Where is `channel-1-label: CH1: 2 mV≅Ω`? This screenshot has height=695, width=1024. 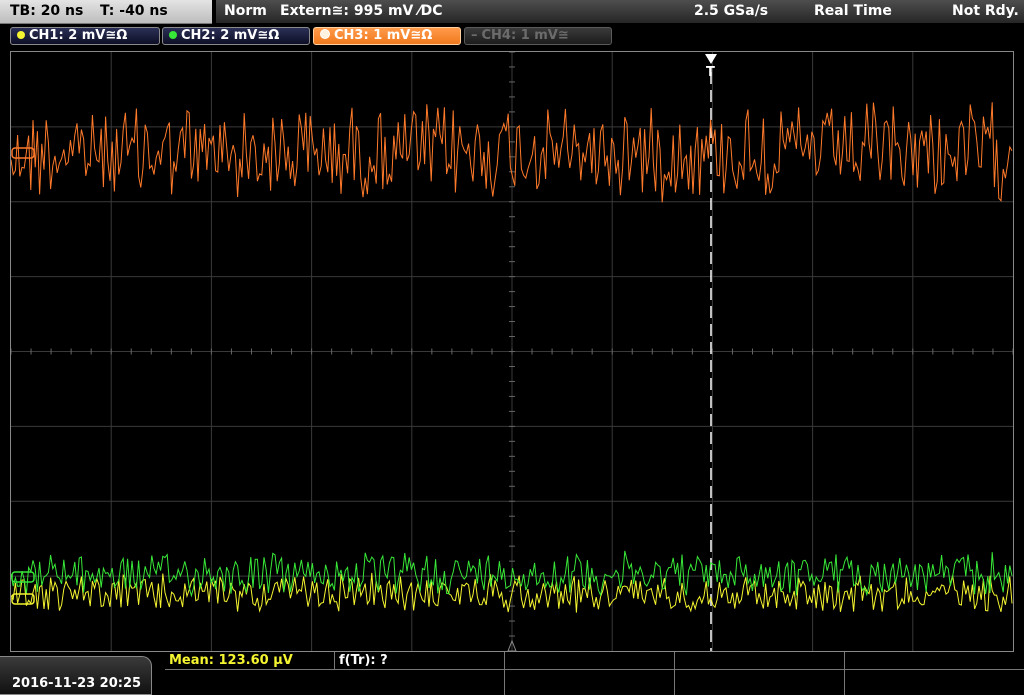 channel-1-label: CH1: 2 mV≅Ω is located at coordinates (78, 35).